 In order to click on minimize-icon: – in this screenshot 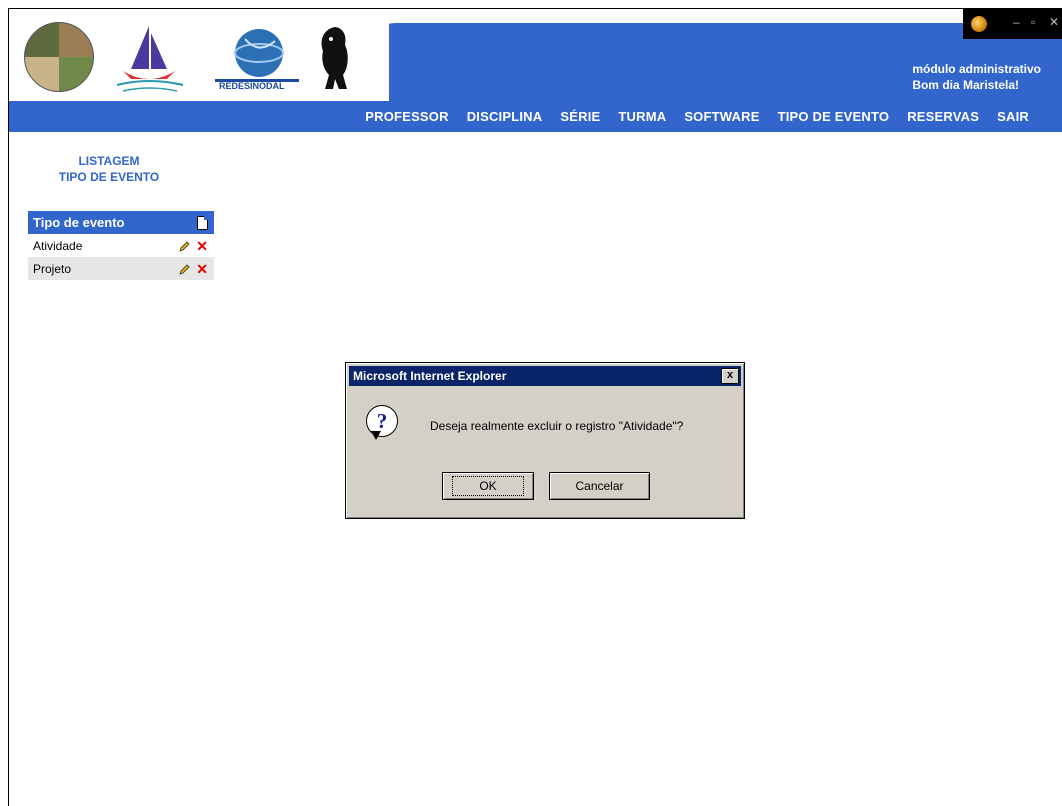, I will do `click(1016, 22)`.